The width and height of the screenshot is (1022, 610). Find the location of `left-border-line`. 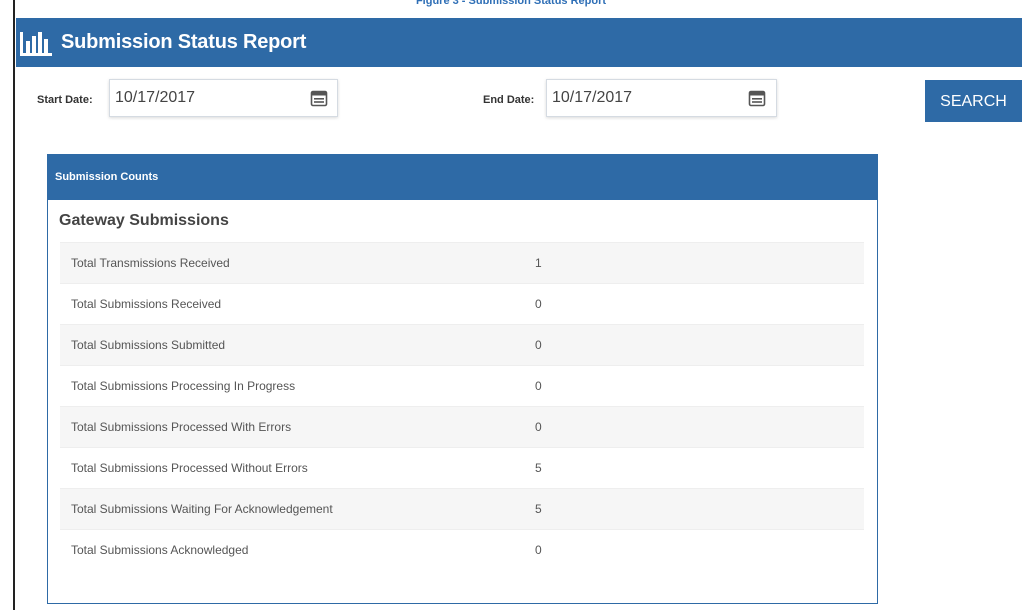

left-border-line is located at coordinates (14, 305).